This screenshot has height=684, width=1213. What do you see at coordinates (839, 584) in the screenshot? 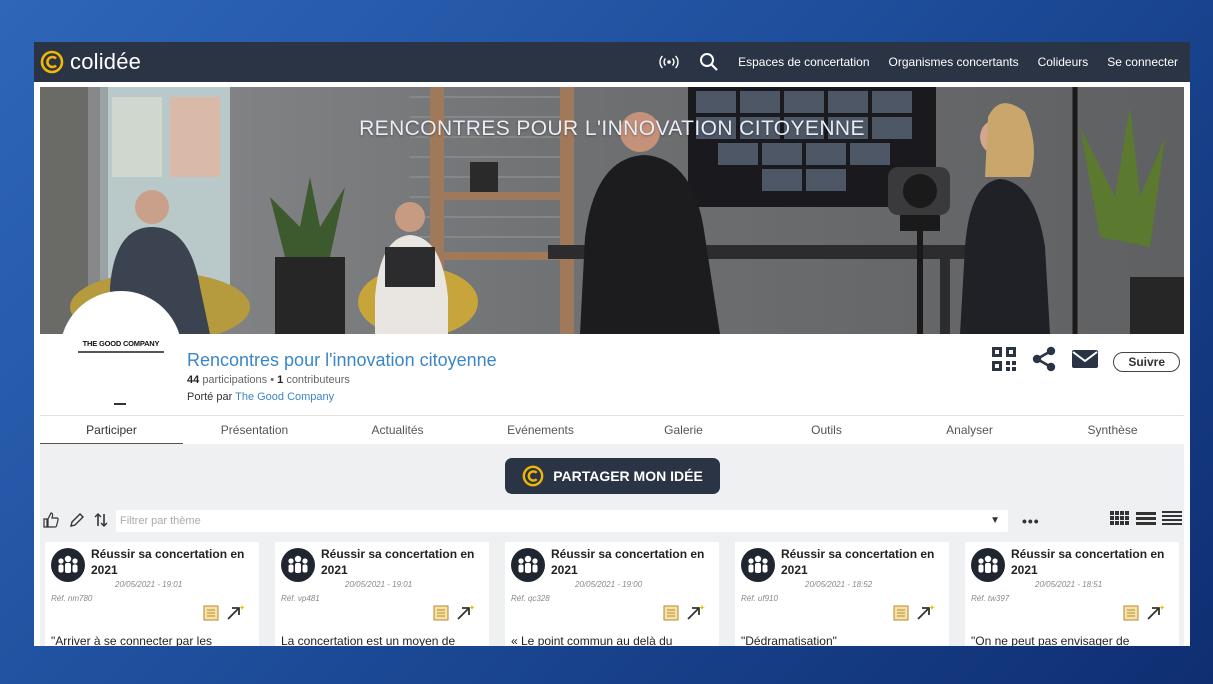
I see `card-date: 20/05/2021 - 18:52` at bounding box center [839, 584].